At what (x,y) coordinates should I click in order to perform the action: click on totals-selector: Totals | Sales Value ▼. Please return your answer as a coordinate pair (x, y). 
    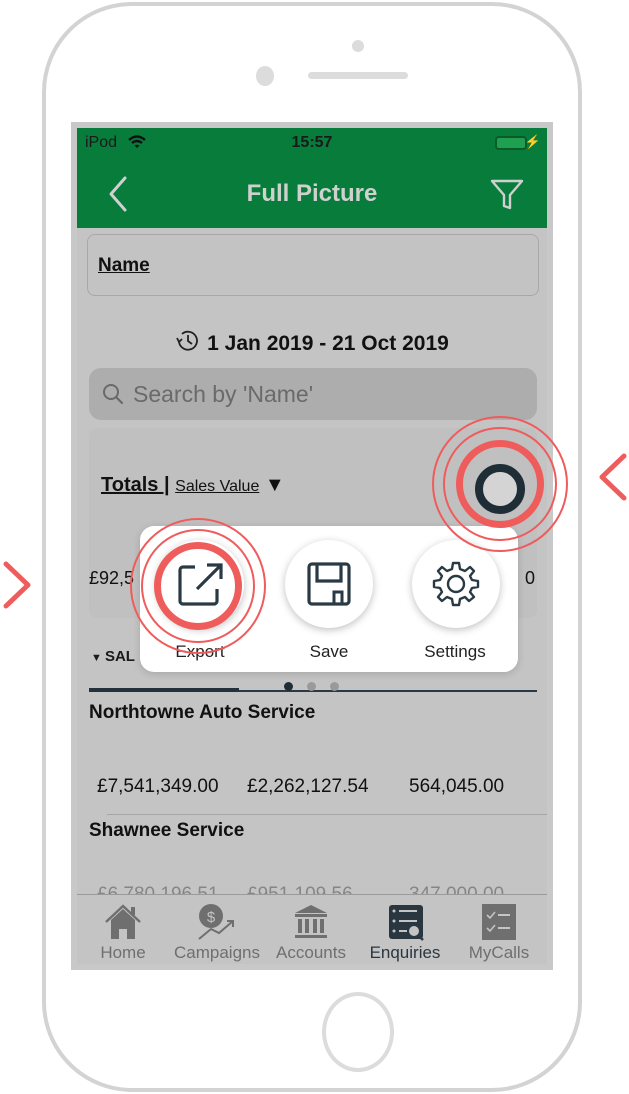
    Looking at the image, I should click on (193, 485).